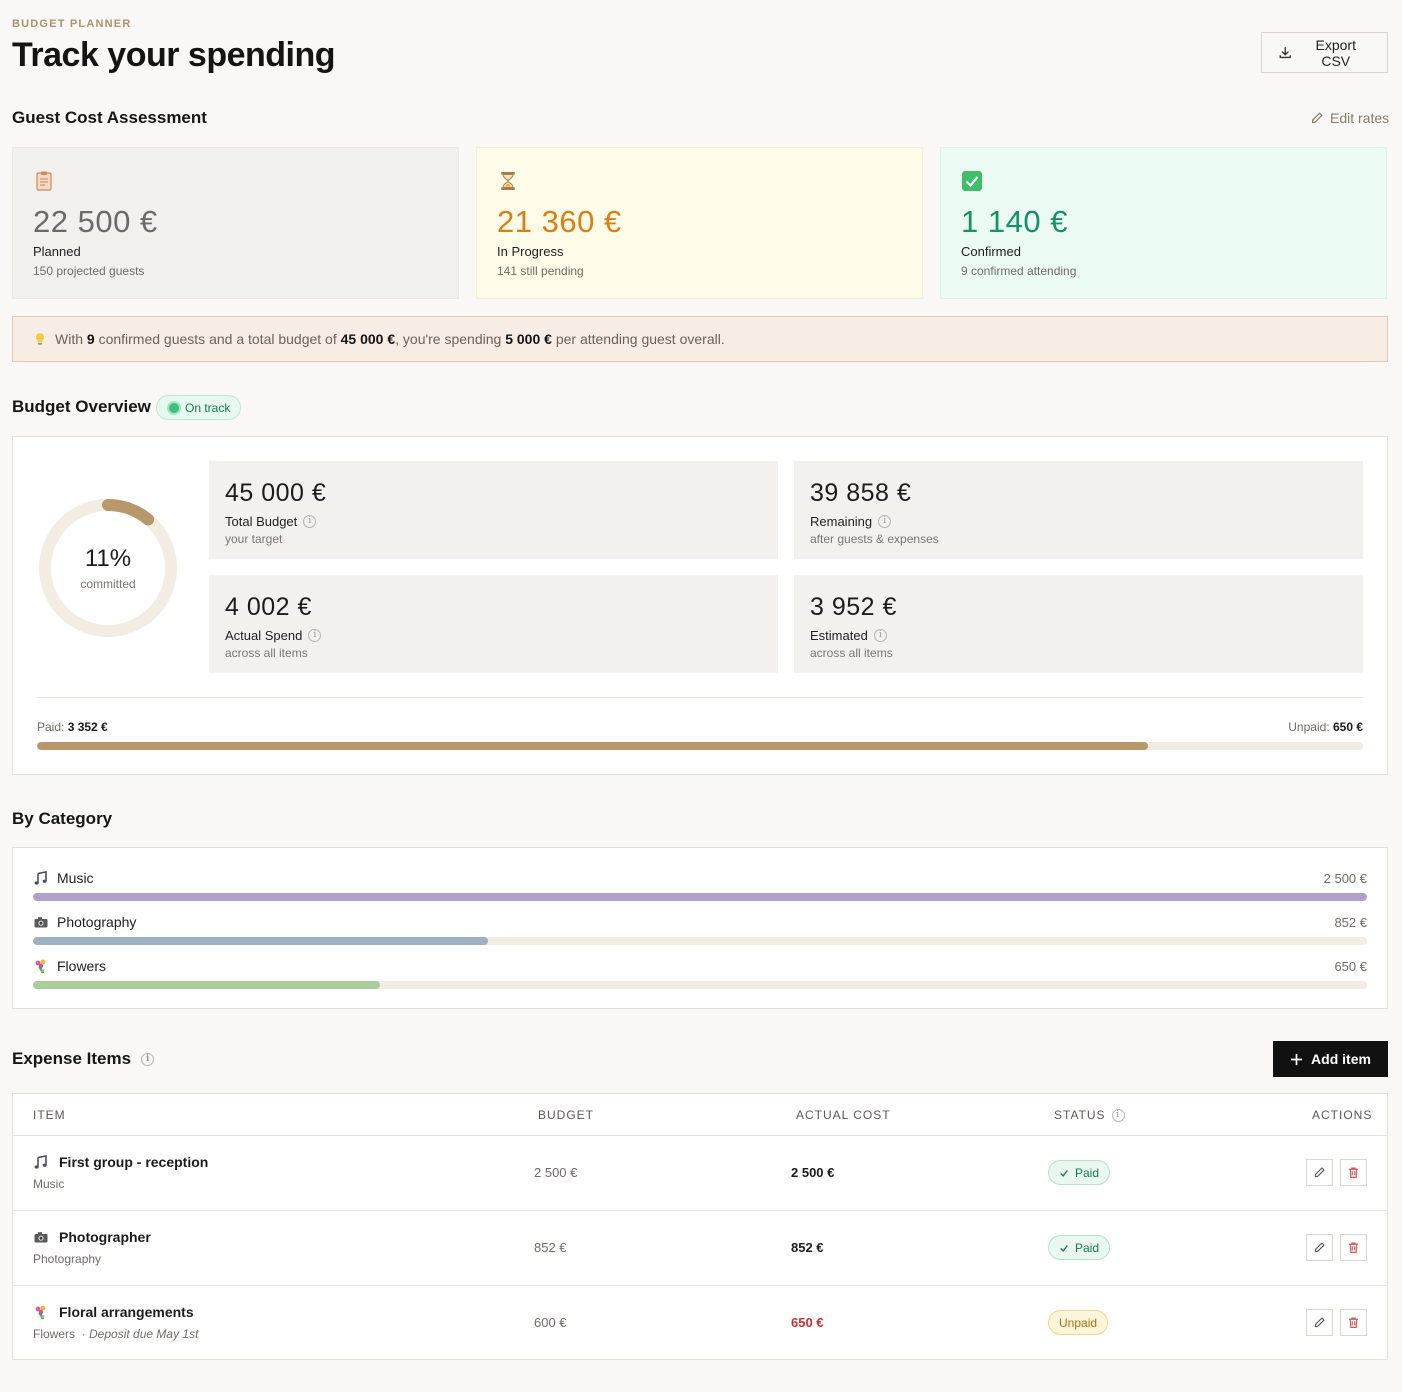 The height and width of the screenshot is (1392, 1402). What do you see at coordinates (174, 55) in the screenshot?
I see `page-title: Track your spending` at bounding box center [174, 55].